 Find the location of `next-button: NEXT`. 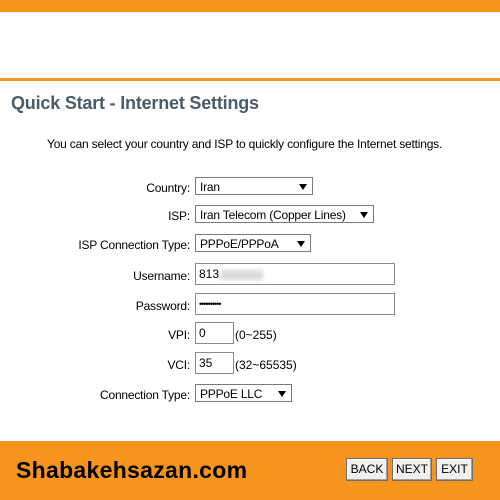

next-button: NEXT is located at coordinates (412, 469).